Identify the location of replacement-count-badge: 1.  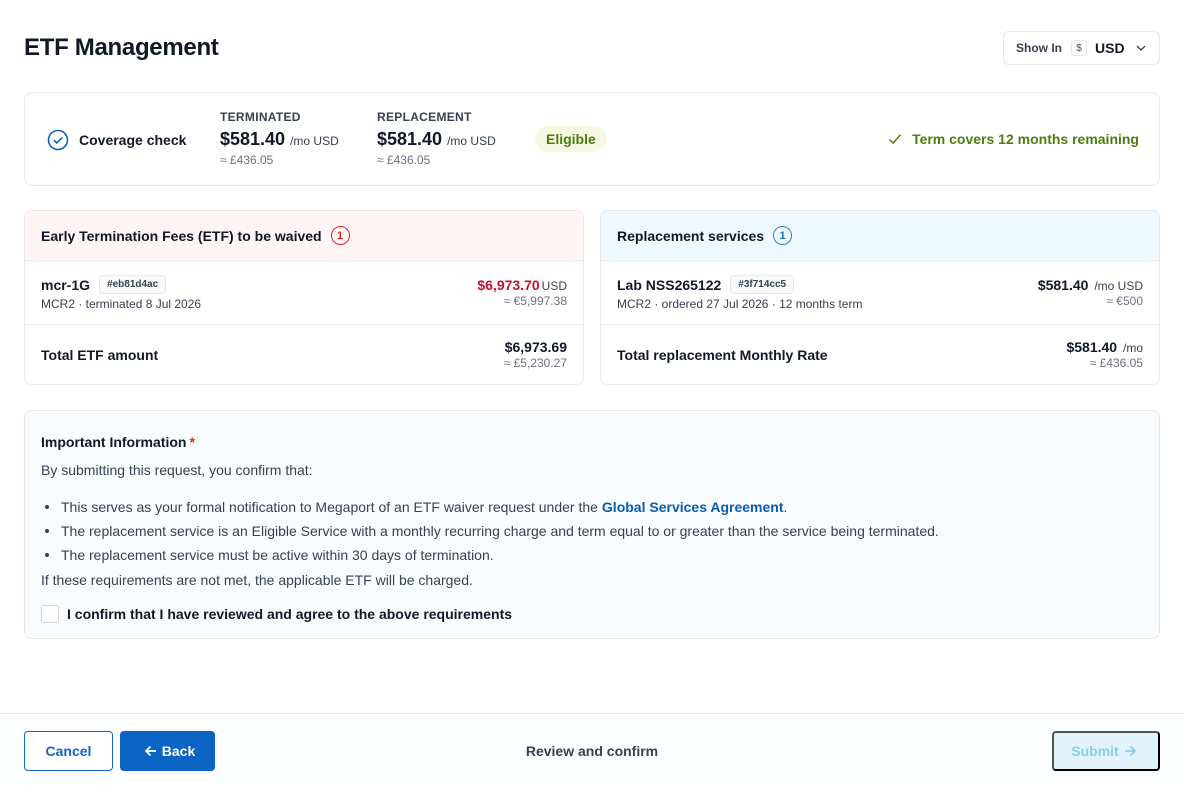
(783, 235).